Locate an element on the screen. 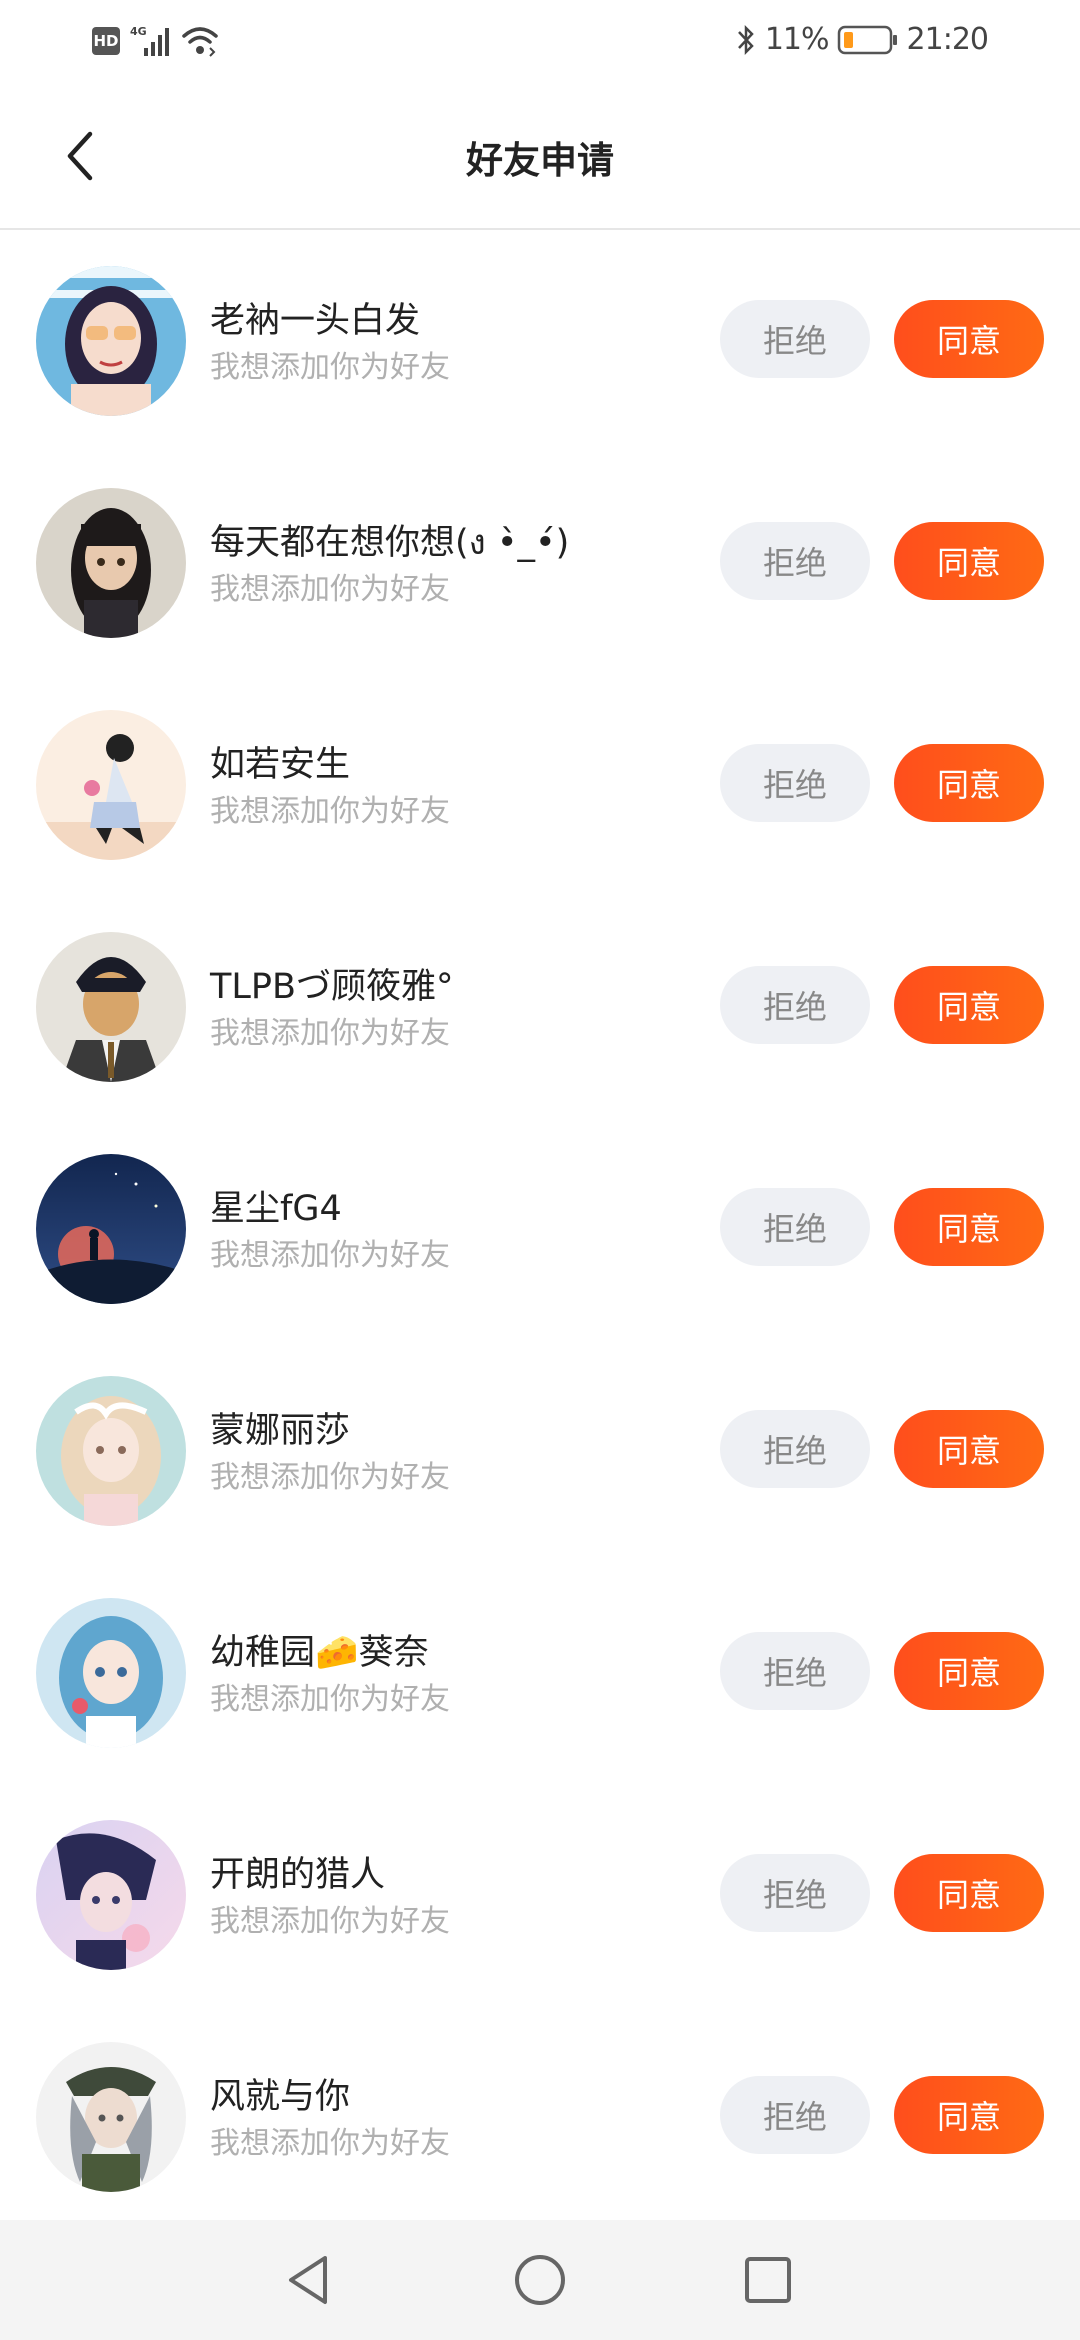 This screenshot has height=2340, width=1080. nav-recents-button is located at coordinates (768, 2280).